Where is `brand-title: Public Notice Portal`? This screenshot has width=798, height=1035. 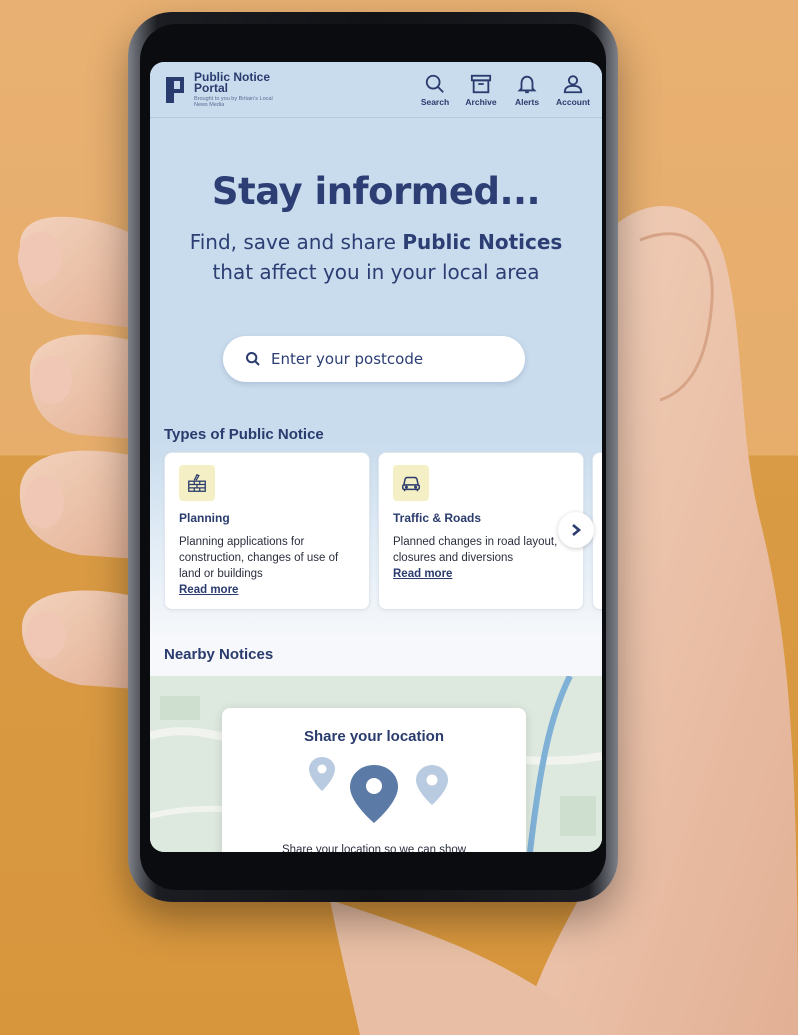
brand-title: Public Notice Portal is located at coordinates (232, 82).